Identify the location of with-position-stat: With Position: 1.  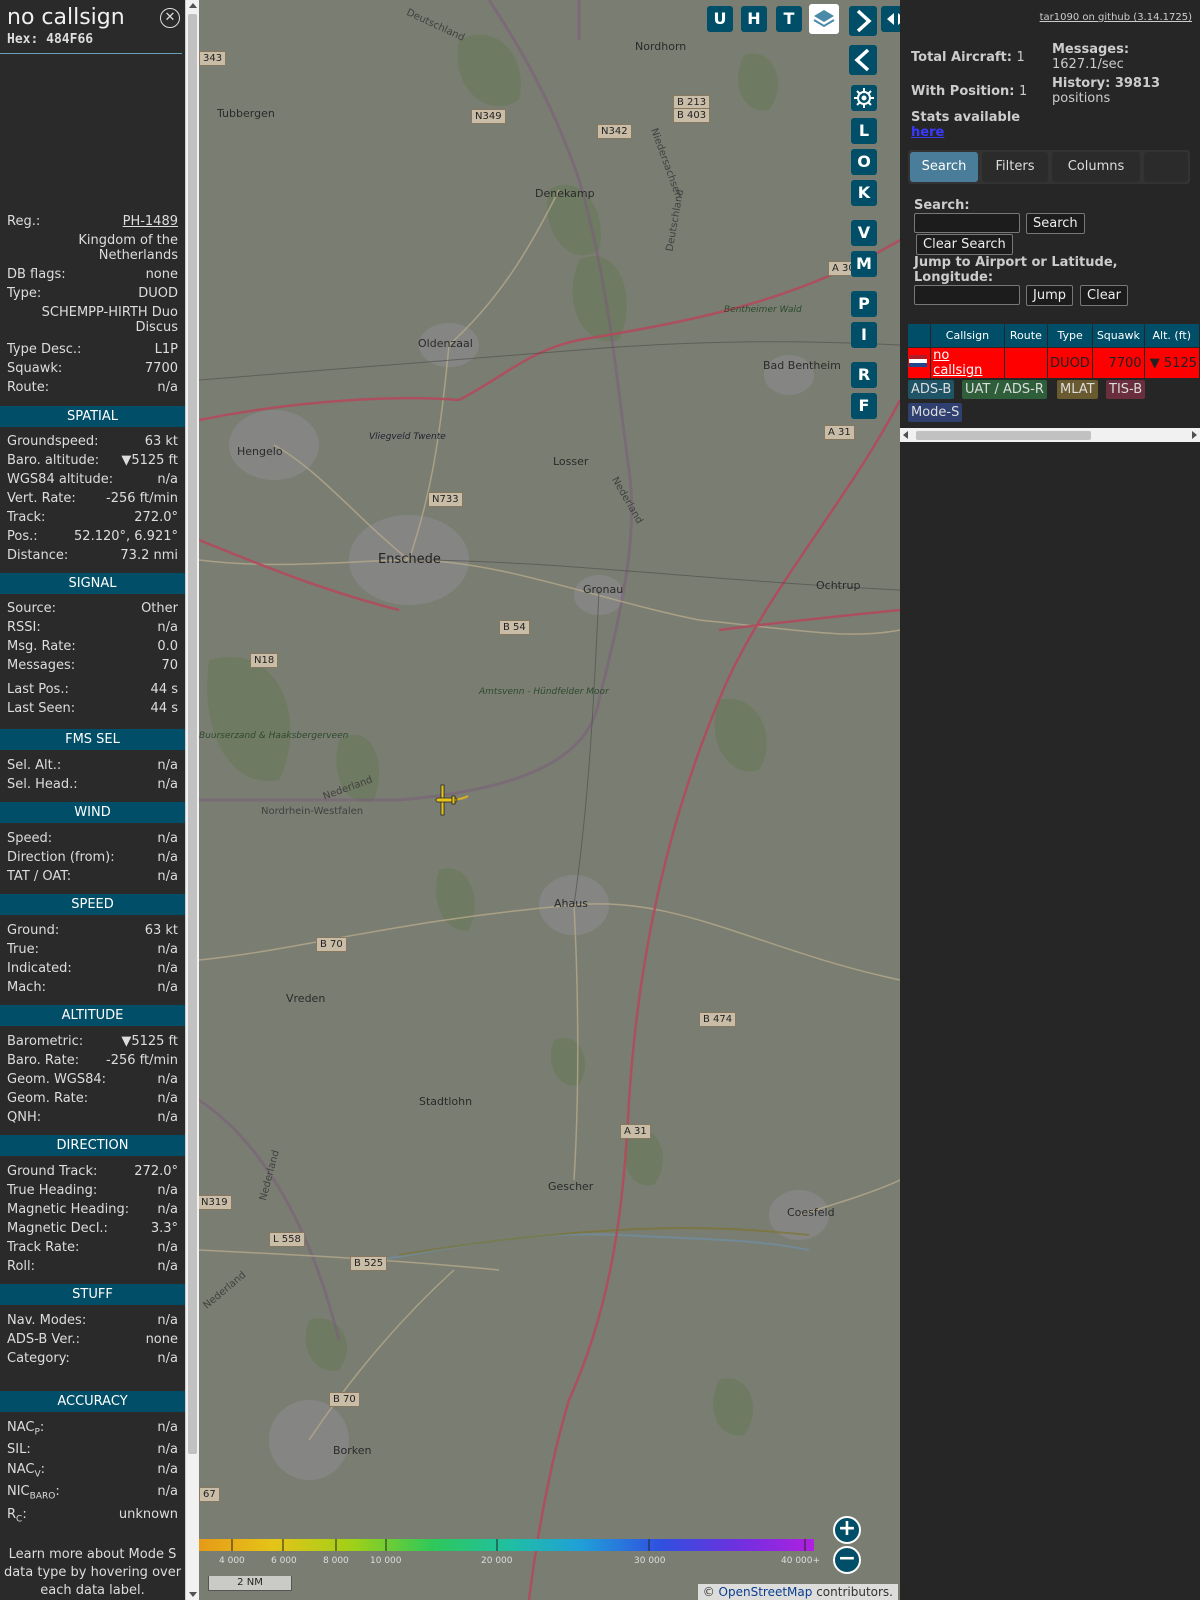
(969, 91).